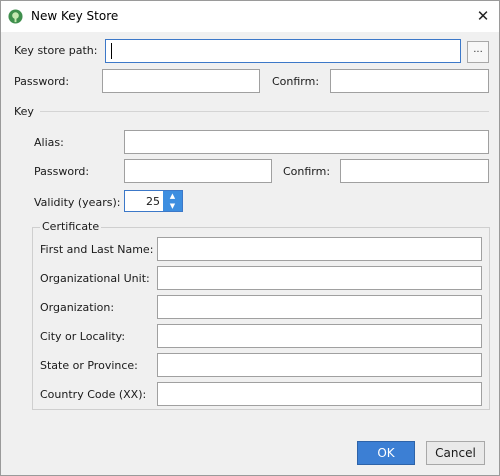 Image resolution: width=500 pixels, height=476 pixels. I want to click on validity-value: 25, so click(153, 201).